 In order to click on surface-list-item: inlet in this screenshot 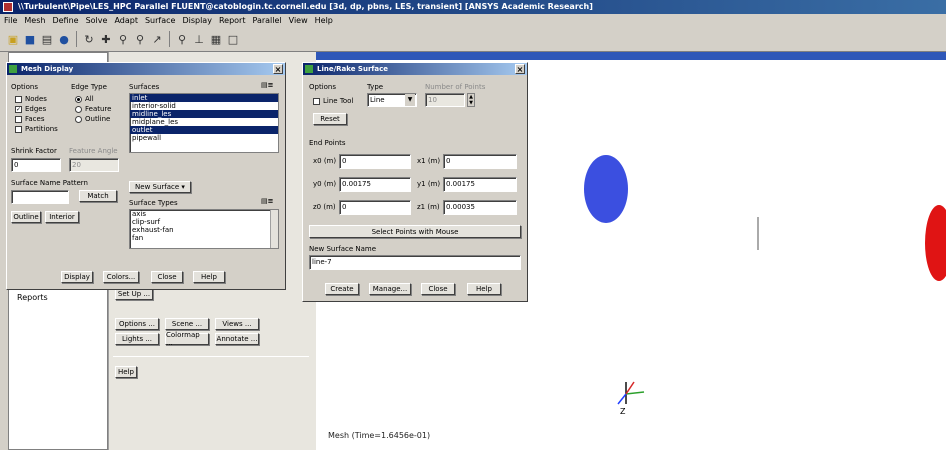, I will do `click(204, 98)`.